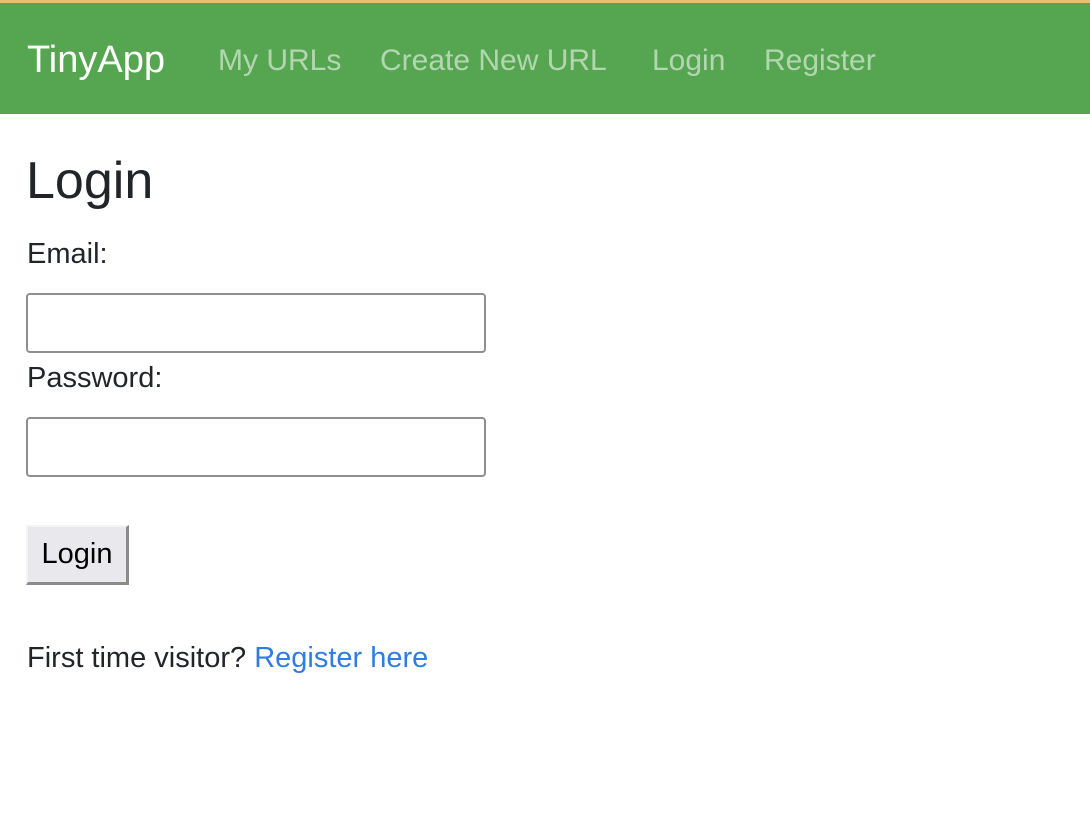 This screenshot has height=818, width=1090. I want to click on nav-login-link: Login, so click(688, 61).